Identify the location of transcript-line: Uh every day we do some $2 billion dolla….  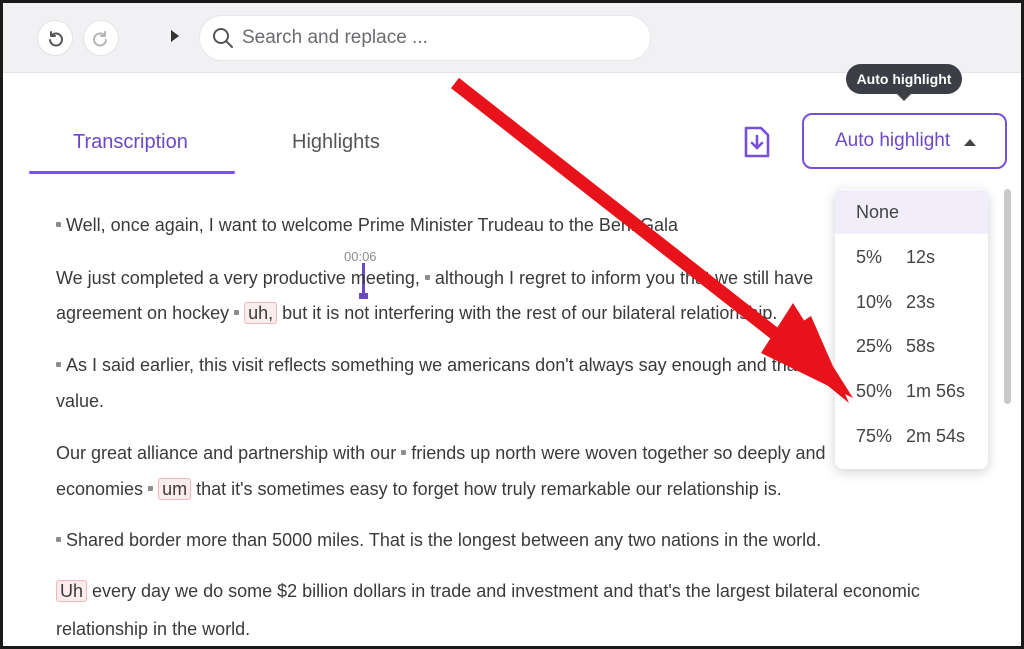
(488, 591).